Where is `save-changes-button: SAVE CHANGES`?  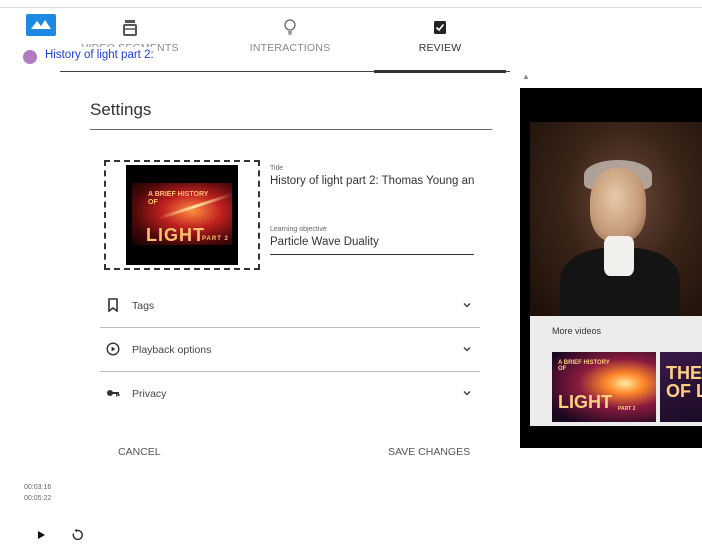 save-changes-button: SAVE CHANGES is located at coordinates (429, 452).